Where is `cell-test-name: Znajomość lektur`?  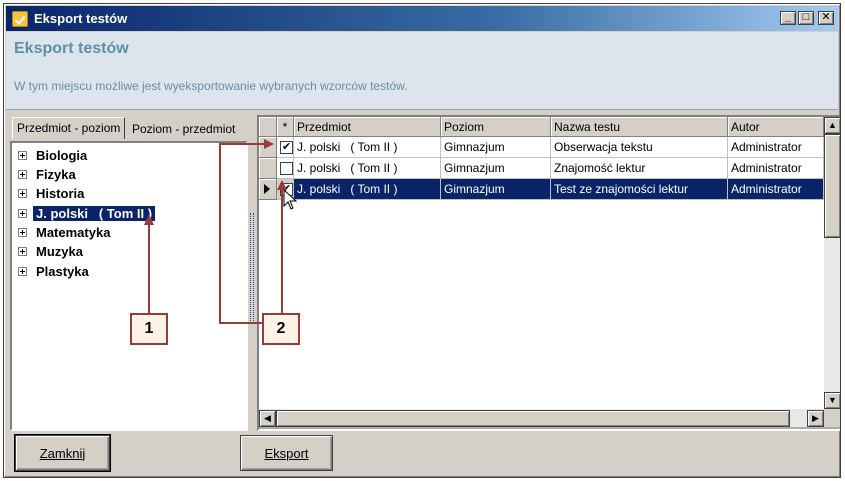 cell-test-name: Znajomość lektur is located at coordinates (639, 168).